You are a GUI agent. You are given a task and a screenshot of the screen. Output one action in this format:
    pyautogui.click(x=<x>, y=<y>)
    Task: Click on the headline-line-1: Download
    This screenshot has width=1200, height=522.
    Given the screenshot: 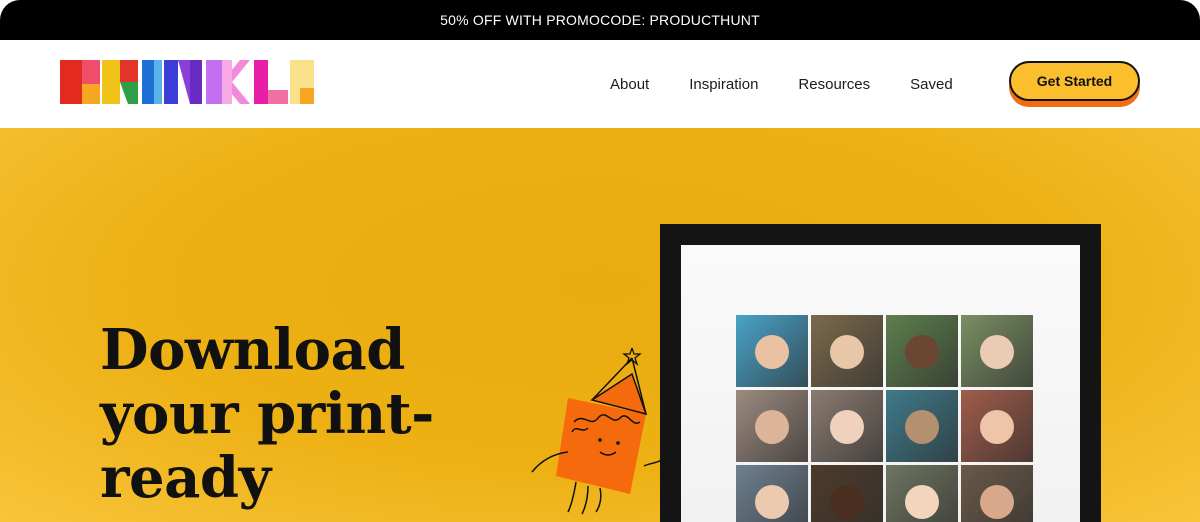 What is the action you would take?
    pyautogui.click(x=252, y=350)
    